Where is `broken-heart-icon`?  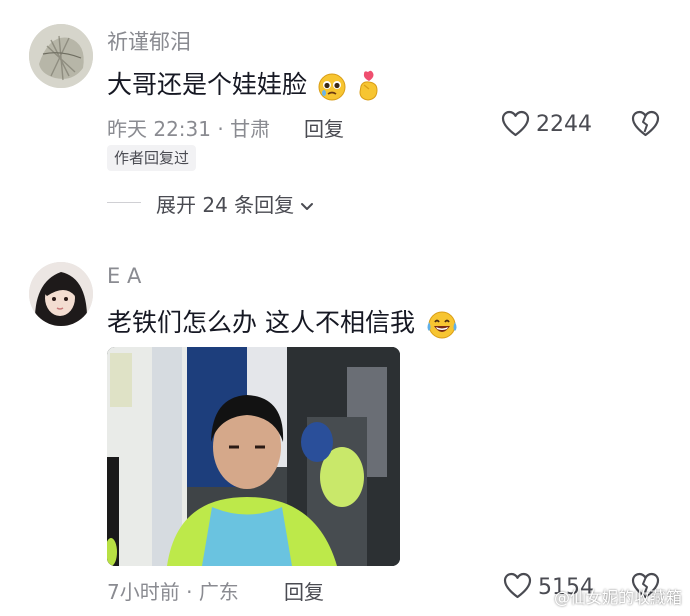 broken-heart-icon is located at coordinates (645, 123).